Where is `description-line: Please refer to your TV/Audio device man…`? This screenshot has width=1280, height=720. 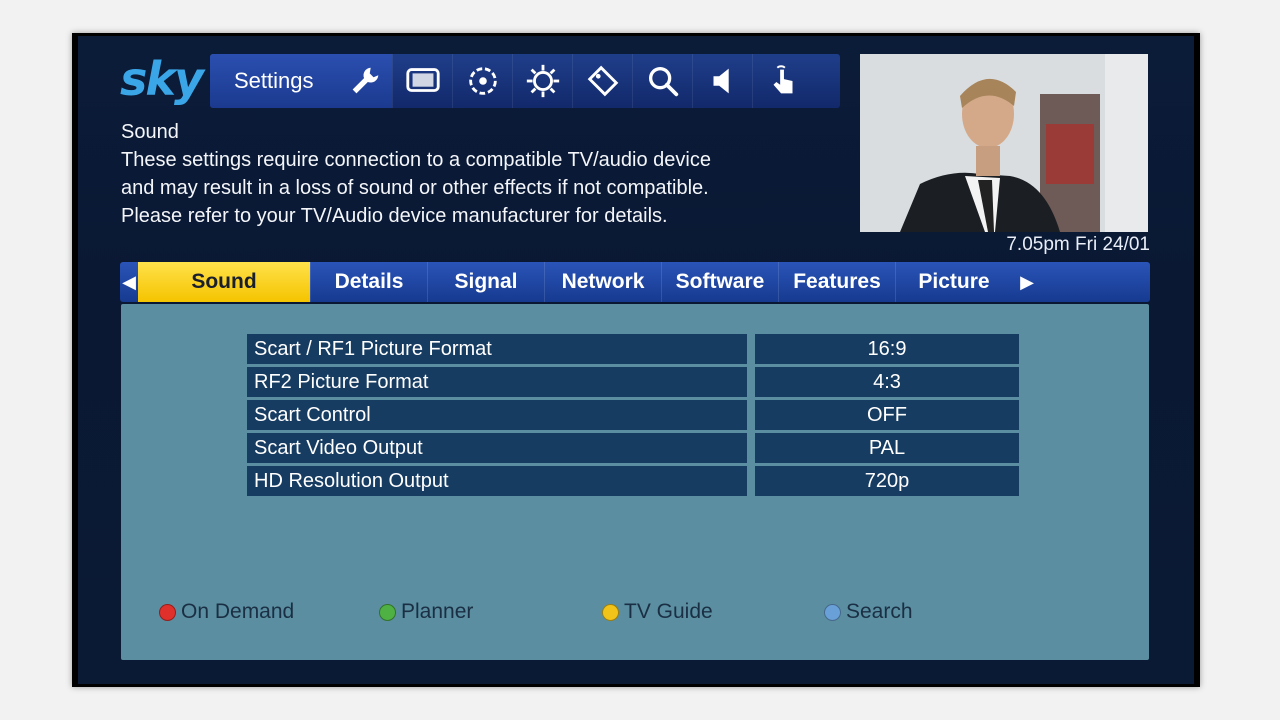
description-line: Please refer to your TV/Audio device man… is located at coordinates (394, 216).